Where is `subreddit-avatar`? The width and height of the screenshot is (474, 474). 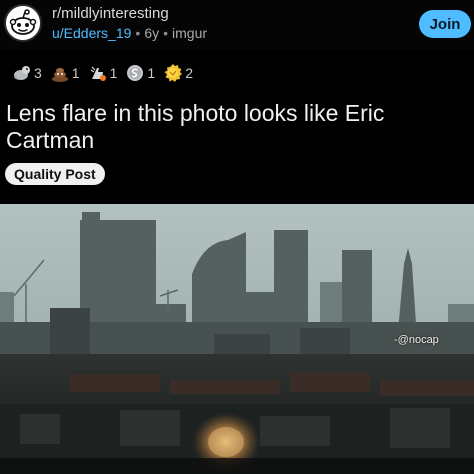
subreddit-avatar is located at coordinates (23, 23).